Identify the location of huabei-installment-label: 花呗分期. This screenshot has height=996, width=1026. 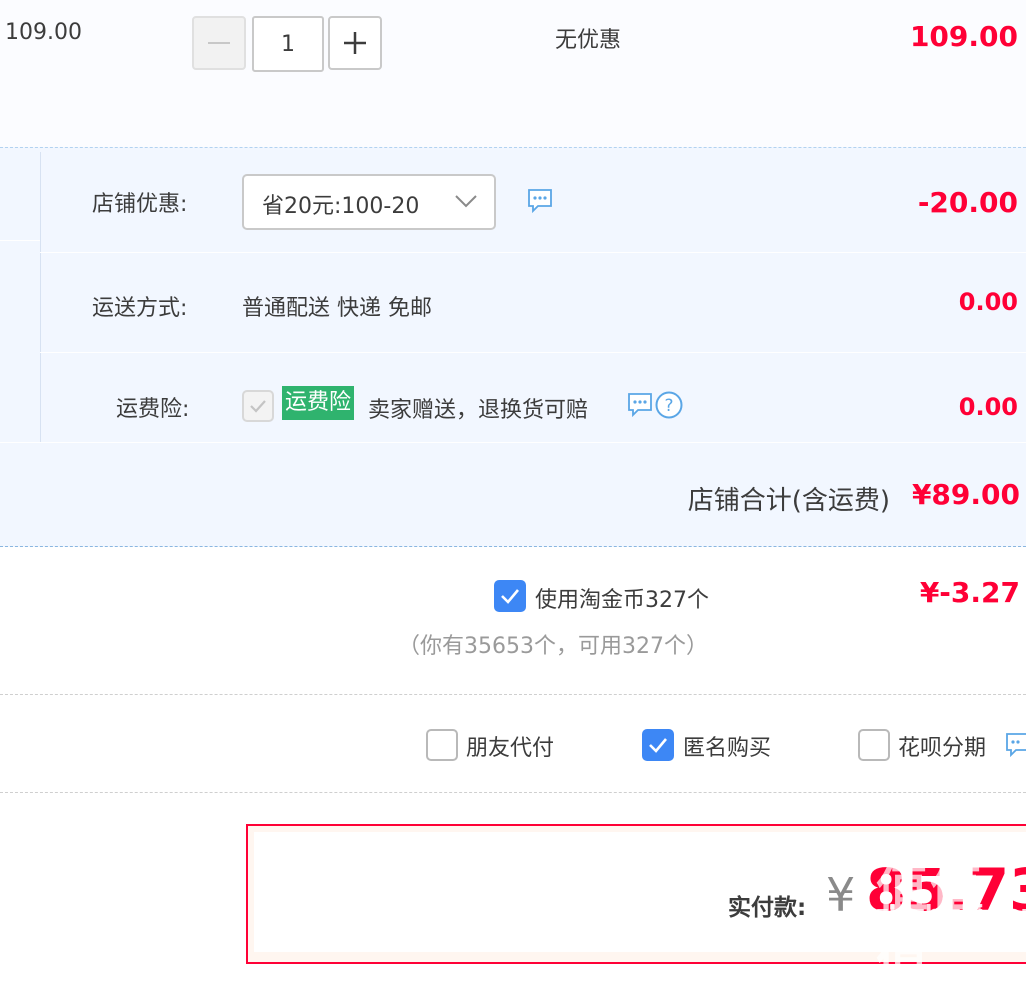
(942, 748).